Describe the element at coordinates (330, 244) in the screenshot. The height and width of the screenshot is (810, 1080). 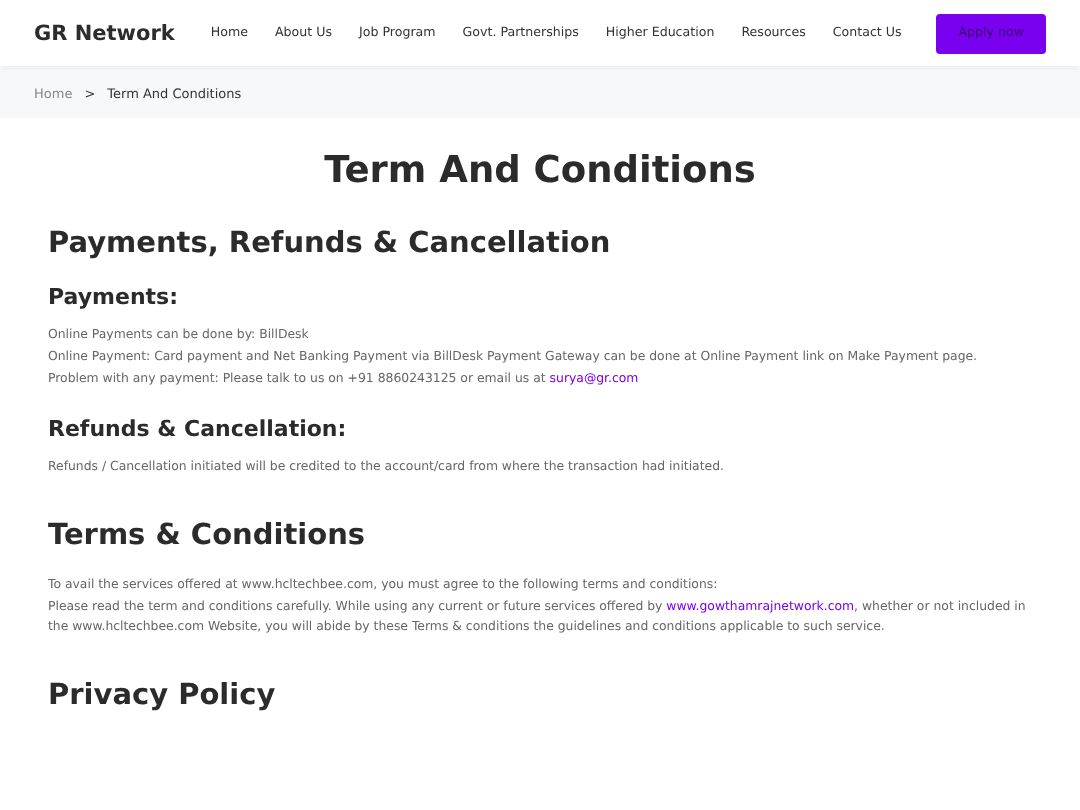
I see `section-heading: Payments, Refunds & Cancellation` at that location.